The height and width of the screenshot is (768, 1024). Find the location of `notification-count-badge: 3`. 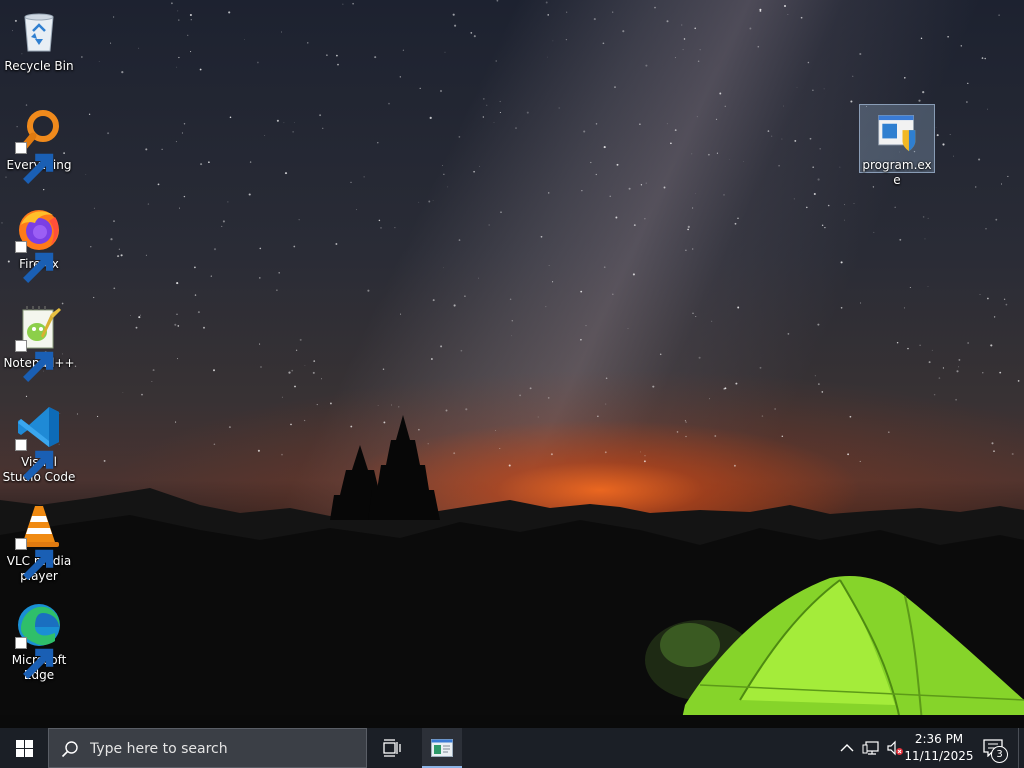

notification-count-badge: 3 is located at coordinates (999, 754).